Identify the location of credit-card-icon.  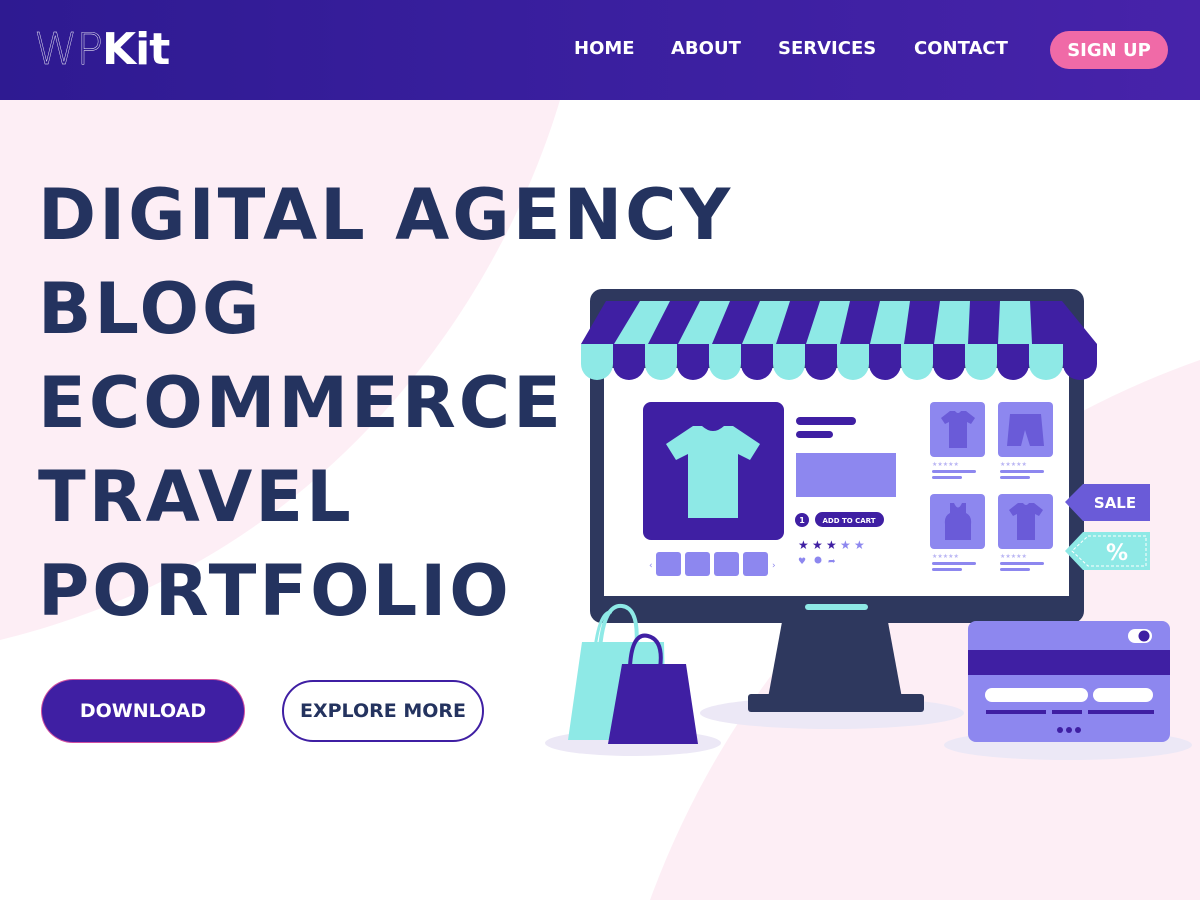
(1069, 681).